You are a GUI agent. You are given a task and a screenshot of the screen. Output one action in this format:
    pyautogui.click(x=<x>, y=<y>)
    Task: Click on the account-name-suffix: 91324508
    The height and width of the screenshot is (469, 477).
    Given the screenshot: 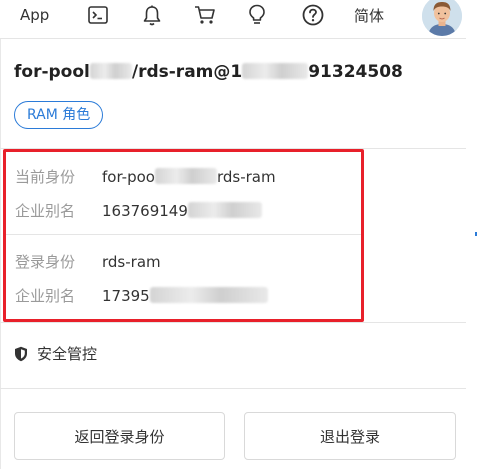 What is the action you would take?
    pyautogui.click(x=355, y=72)
    